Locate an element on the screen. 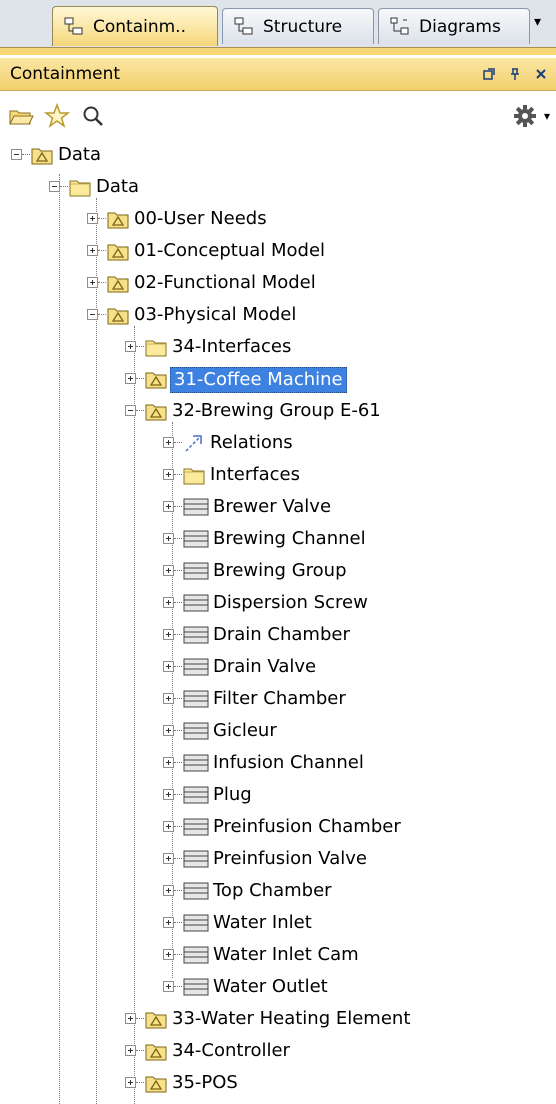 This screenshot has width=556, height=1104. tree-node: Interfaces is located at coordinates (278, 476).